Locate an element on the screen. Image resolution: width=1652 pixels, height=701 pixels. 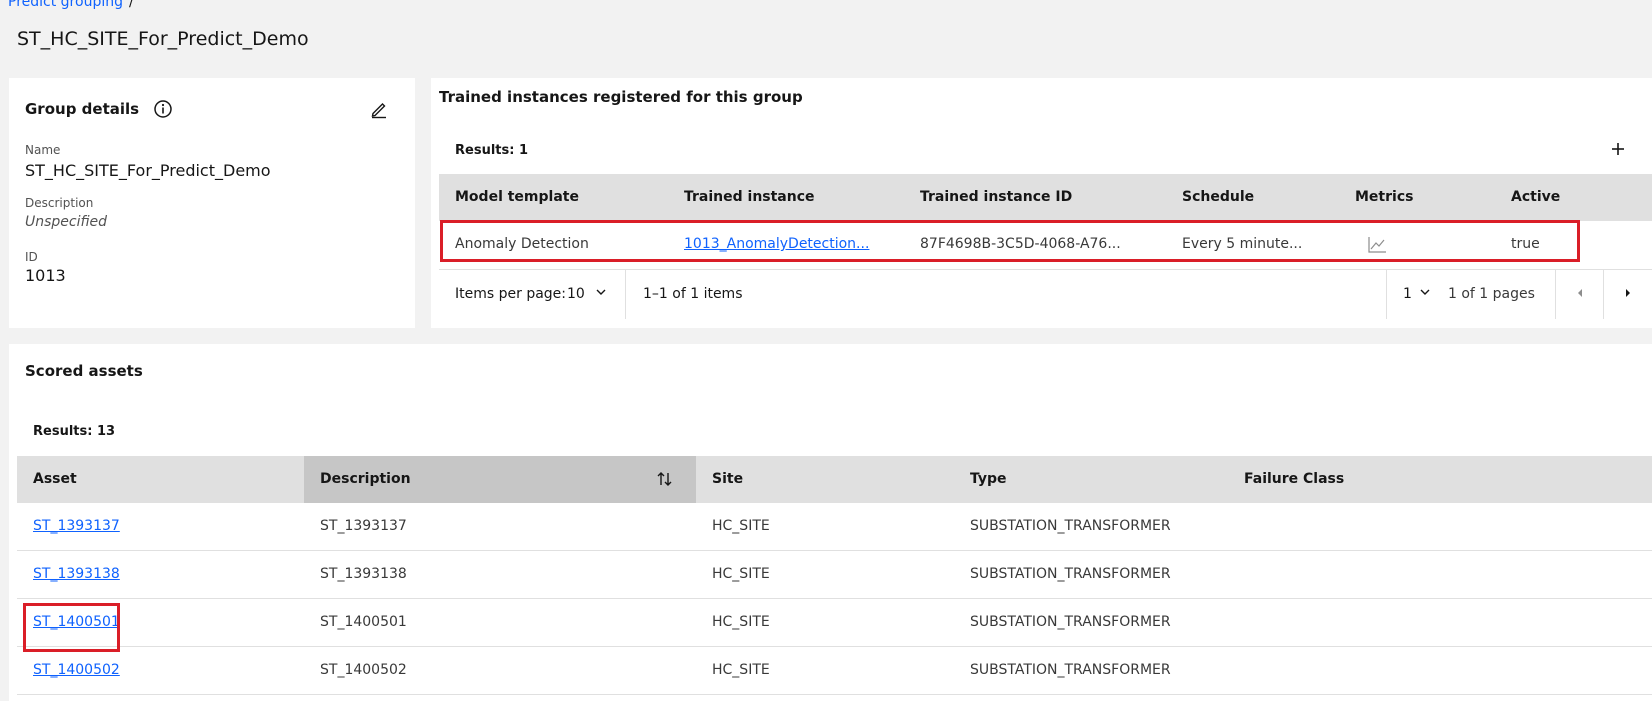
metrics-chart-icon is located at coordinates (1377, 245).